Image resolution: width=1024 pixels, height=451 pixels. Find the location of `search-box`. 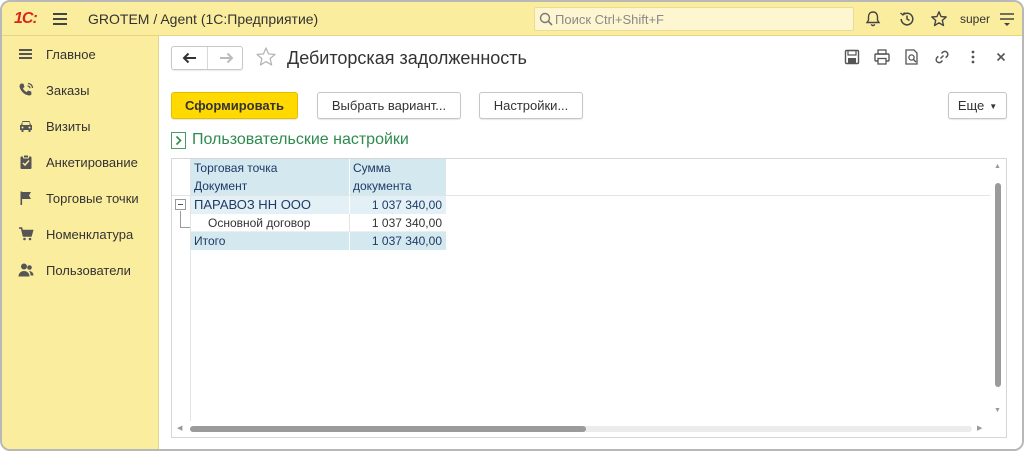

search-box is located at coordinates (694, 19).